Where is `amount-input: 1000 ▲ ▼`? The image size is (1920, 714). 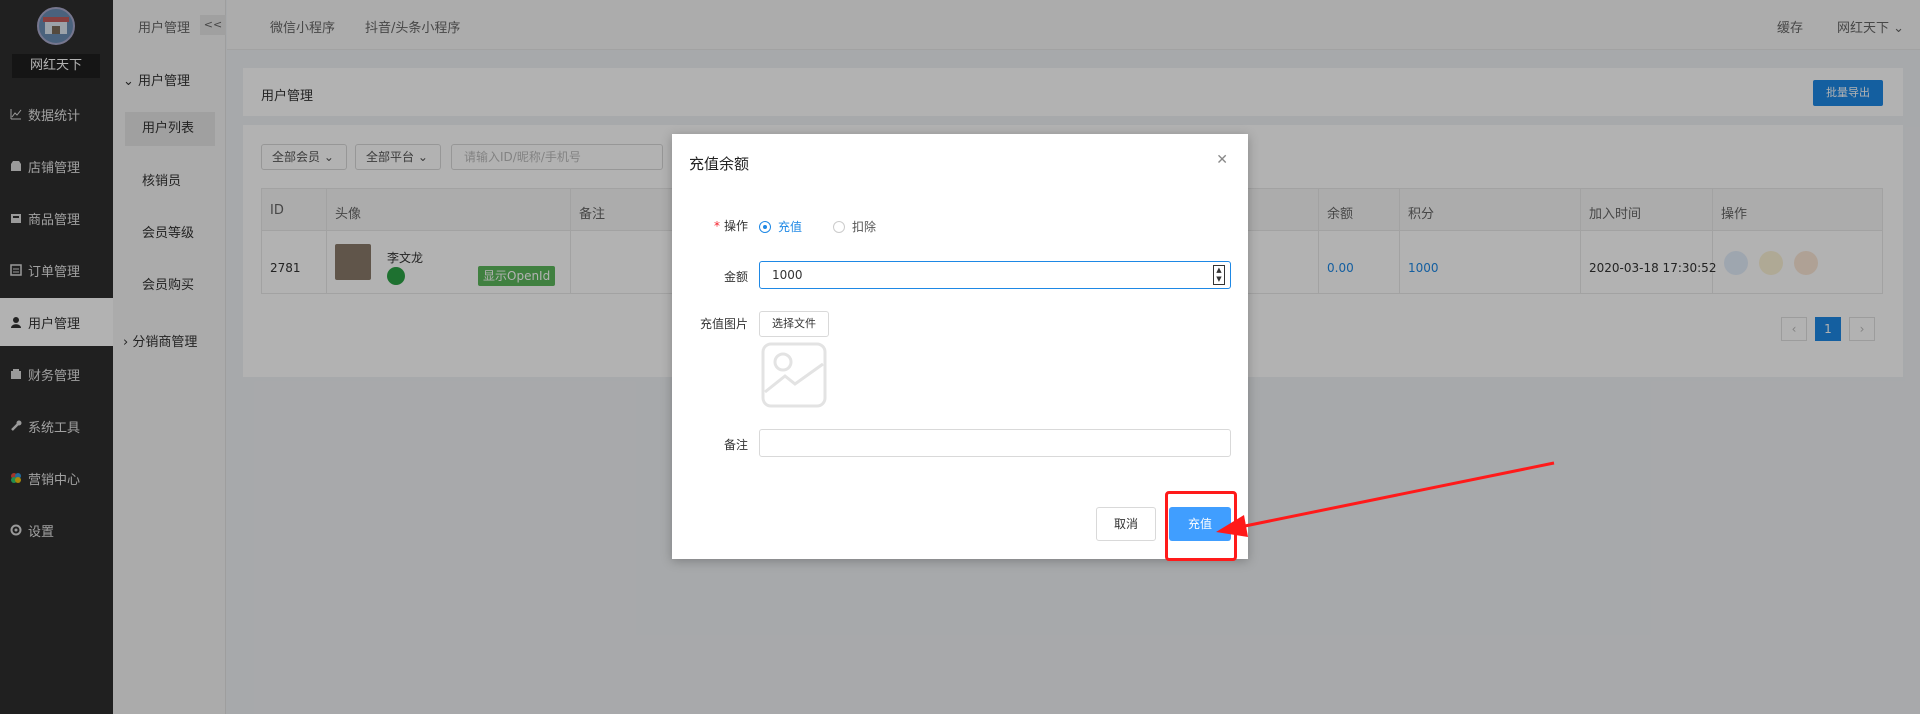 amount-input: 1000 ▲ ▼ is located at coordinates (995, 275).